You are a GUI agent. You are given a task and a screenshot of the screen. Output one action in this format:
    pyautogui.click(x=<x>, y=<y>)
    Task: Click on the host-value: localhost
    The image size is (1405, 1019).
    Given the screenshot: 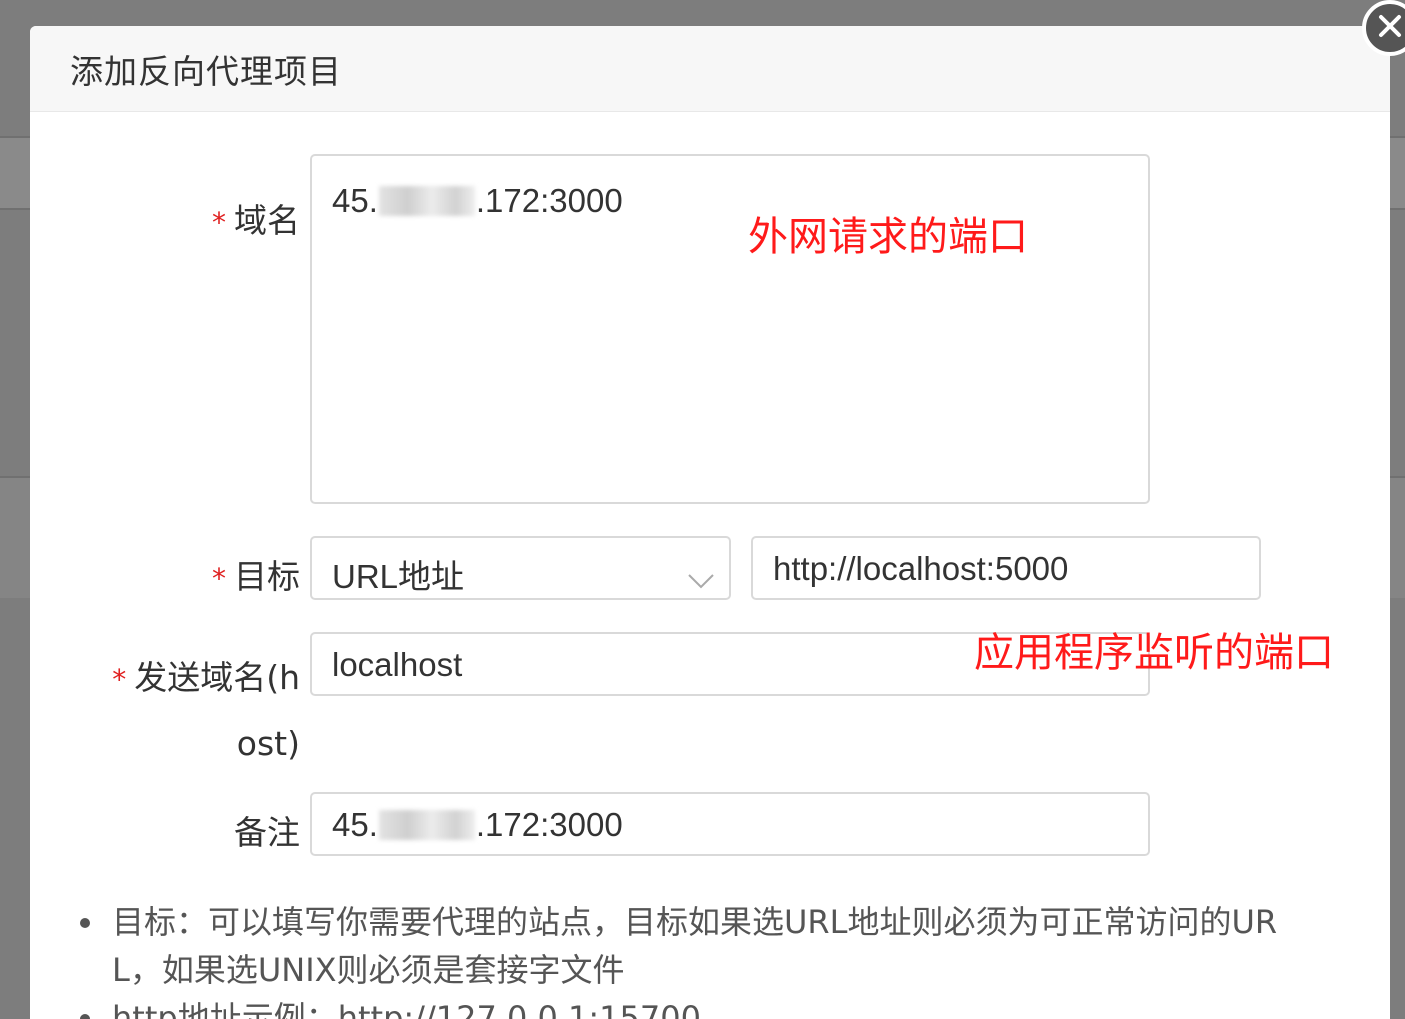 What is the action you would take?
    pyautogui.click(x=397, y=664)
    